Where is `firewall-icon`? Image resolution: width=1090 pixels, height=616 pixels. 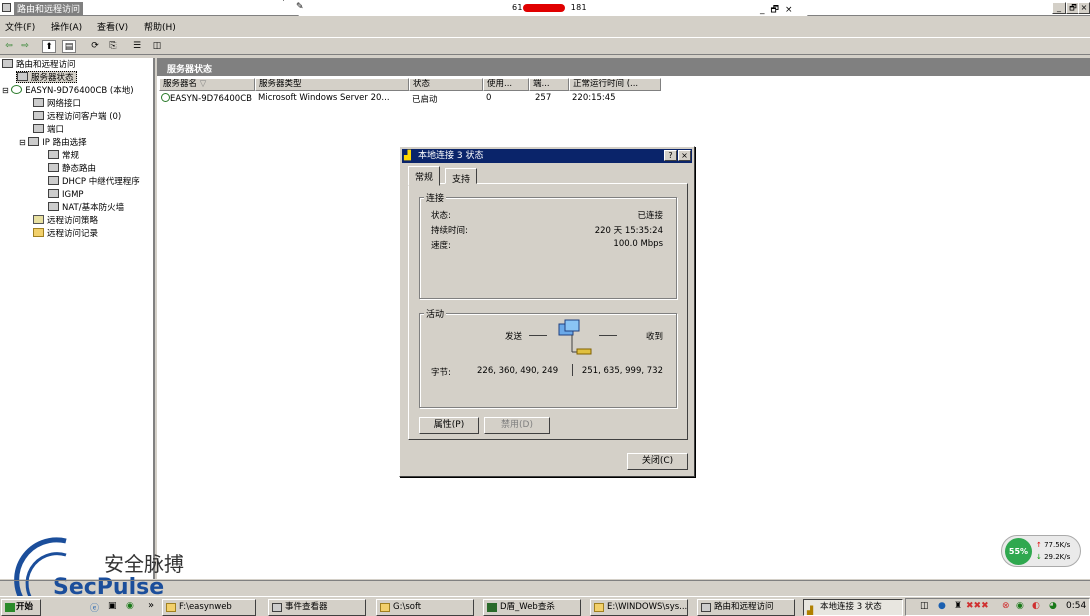 firewall-icon is located at coordinates (53, 206).